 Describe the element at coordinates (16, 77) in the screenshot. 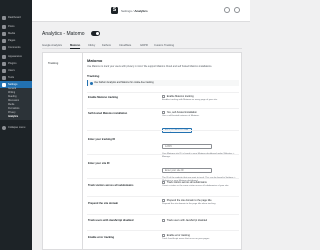

I see `sidebar-item-tools: Tools` at that location.